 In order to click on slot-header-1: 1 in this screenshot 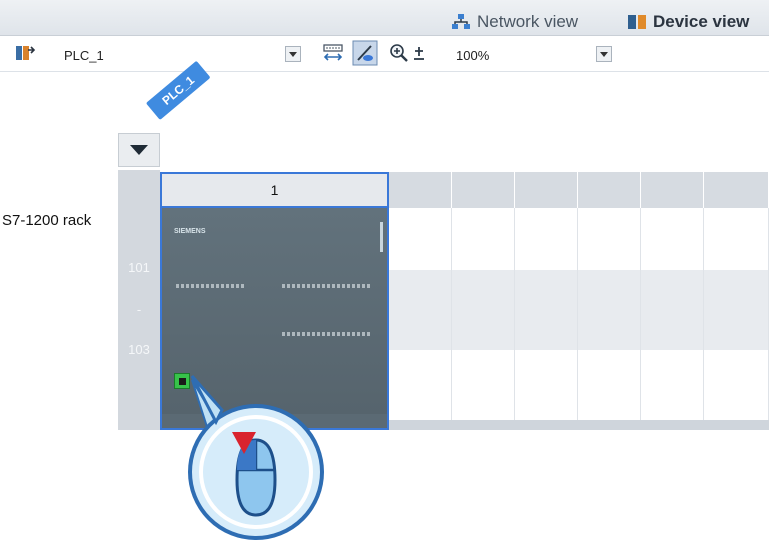, I will do `click(274, 190)`.